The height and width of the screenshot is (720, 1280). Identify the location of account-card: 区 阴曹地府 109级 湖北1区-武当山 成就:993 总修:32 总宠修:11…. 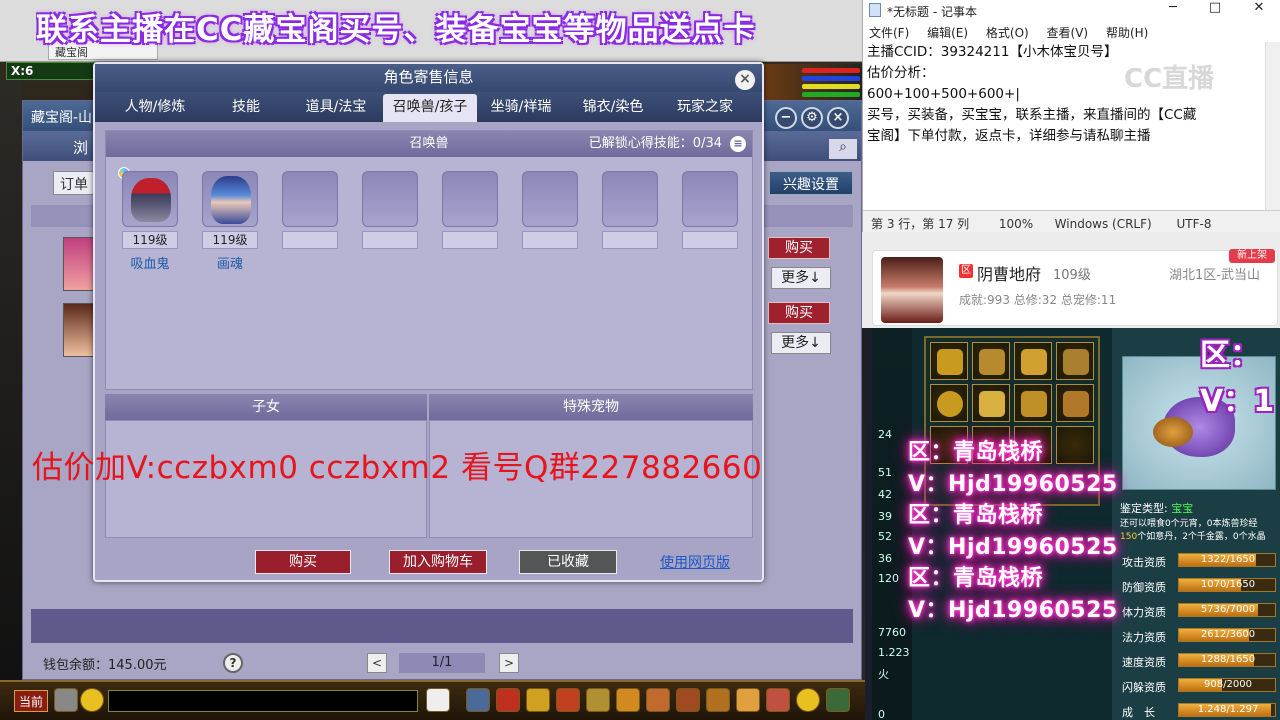
(1075, 287).